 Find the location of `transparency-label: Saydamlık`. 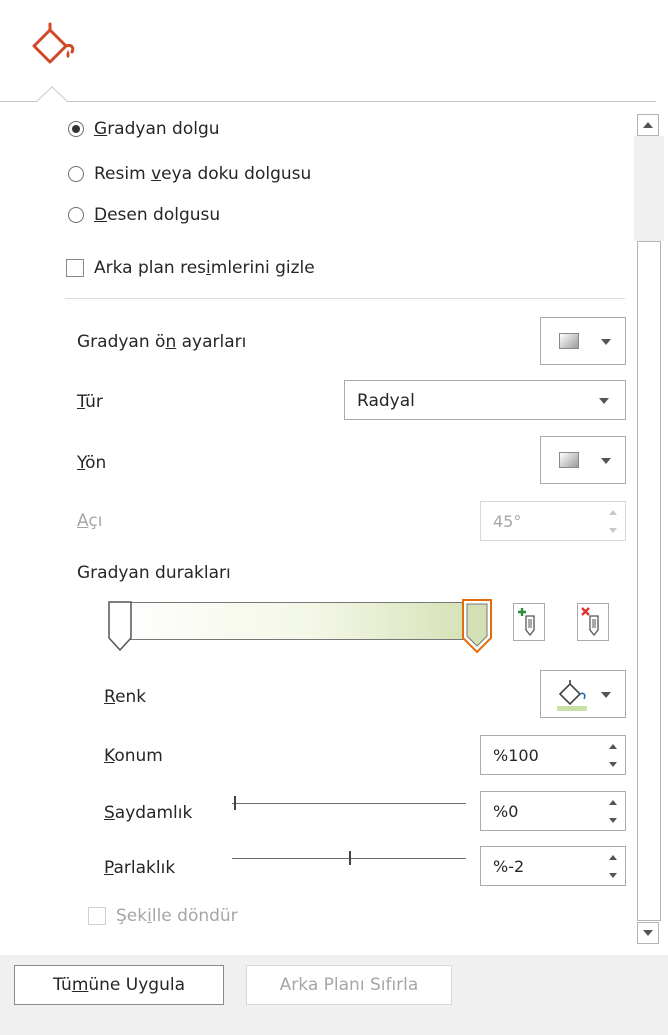

transparency-label: Saydamlık is located at coordinates (148, 813).